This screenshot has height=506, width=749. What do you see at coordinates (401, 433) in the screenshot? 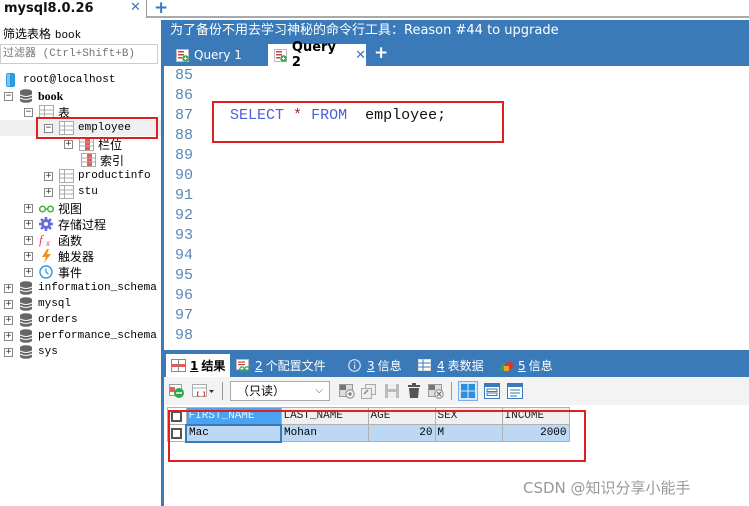
I see `table-cell: 20` at bounding box center [401, 433].